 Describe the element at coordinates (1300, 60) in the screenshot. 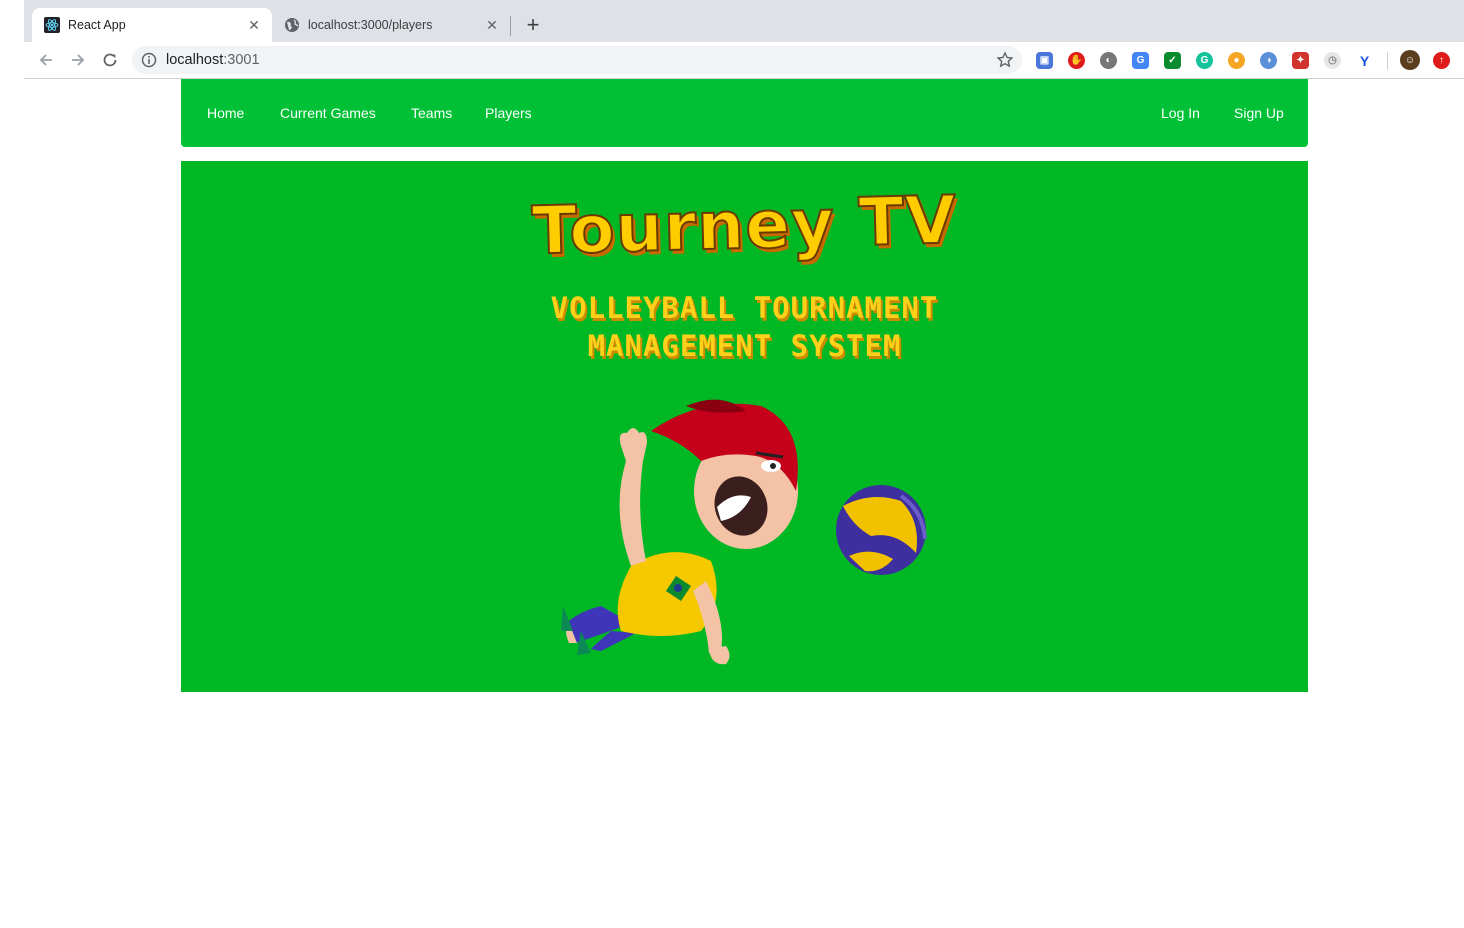

I see `puzzle-icon: ✦` at that location.